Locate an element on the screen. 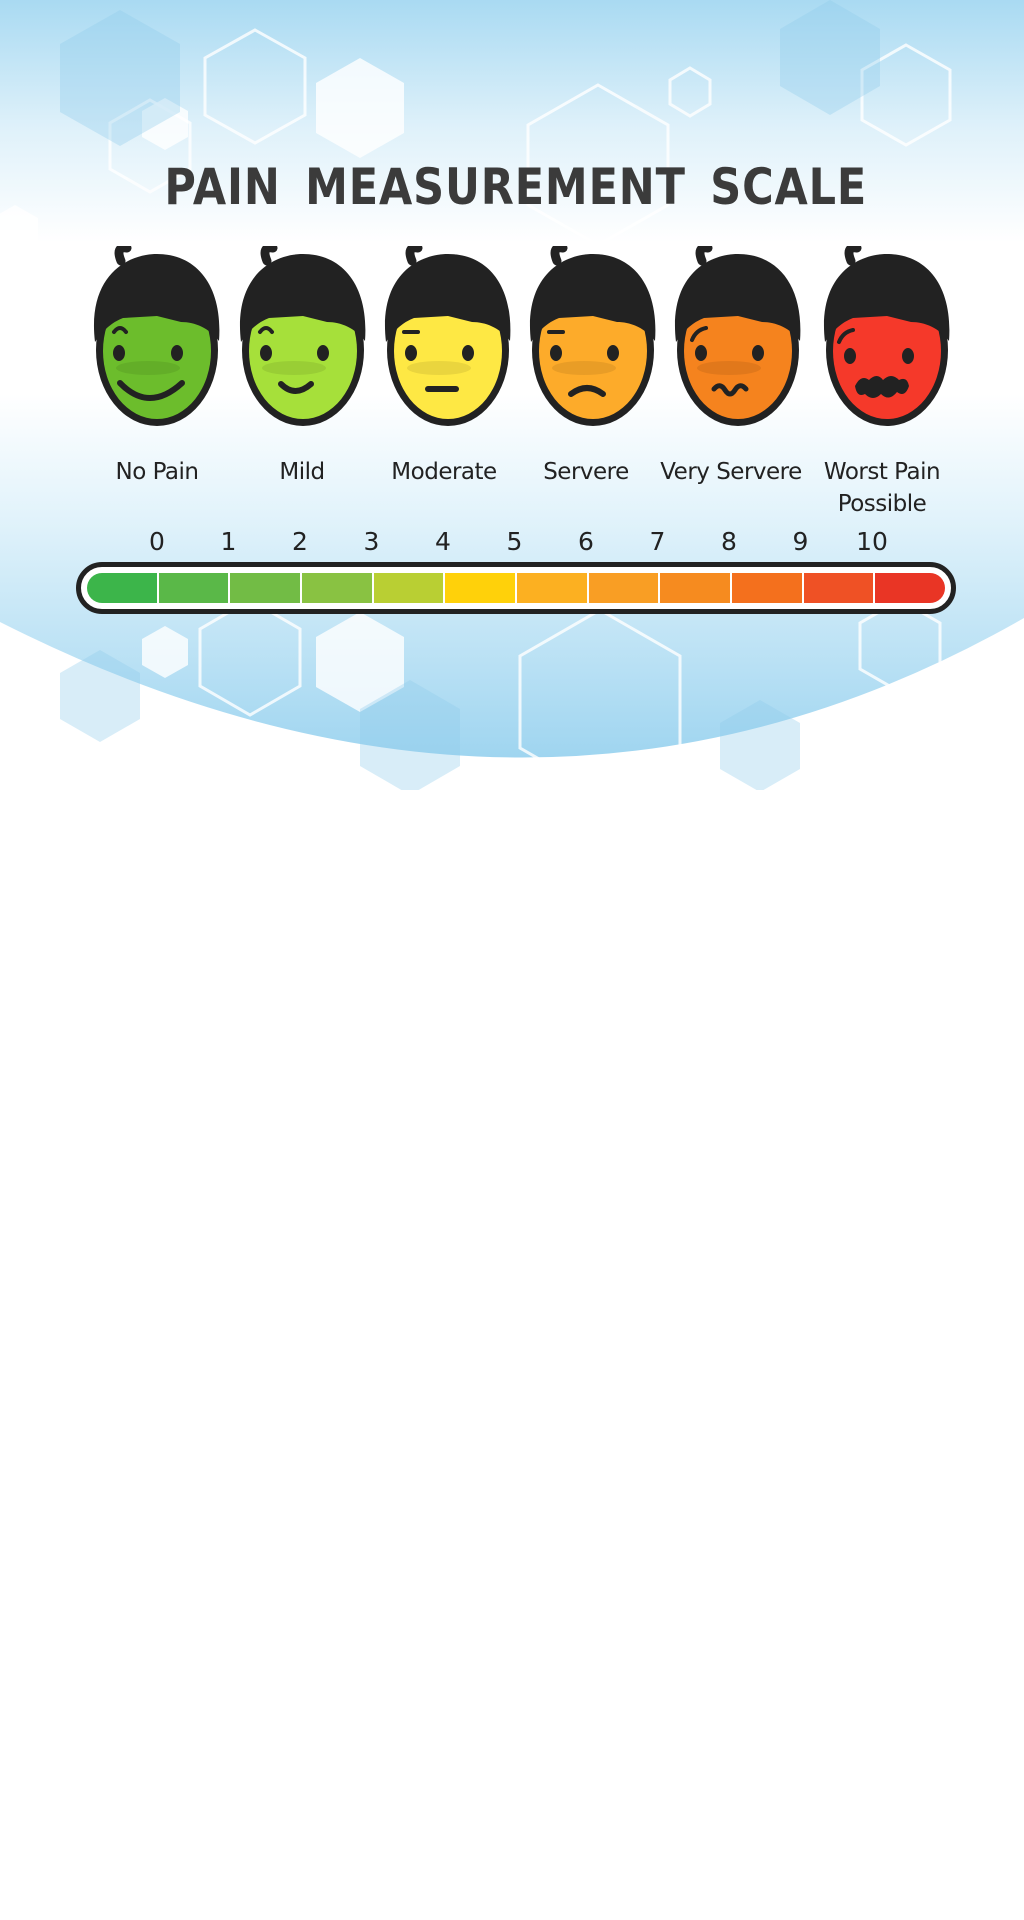 Image resolution: width=1024 pixels, height=1920 pixels. pain-scale-bar is located at coordinates (516, 588).